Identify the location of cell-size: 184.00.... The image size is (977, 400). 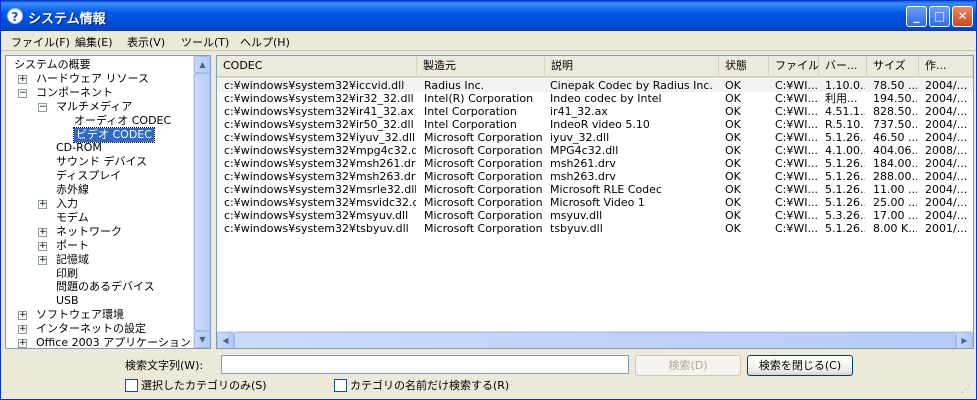
(895, 163).